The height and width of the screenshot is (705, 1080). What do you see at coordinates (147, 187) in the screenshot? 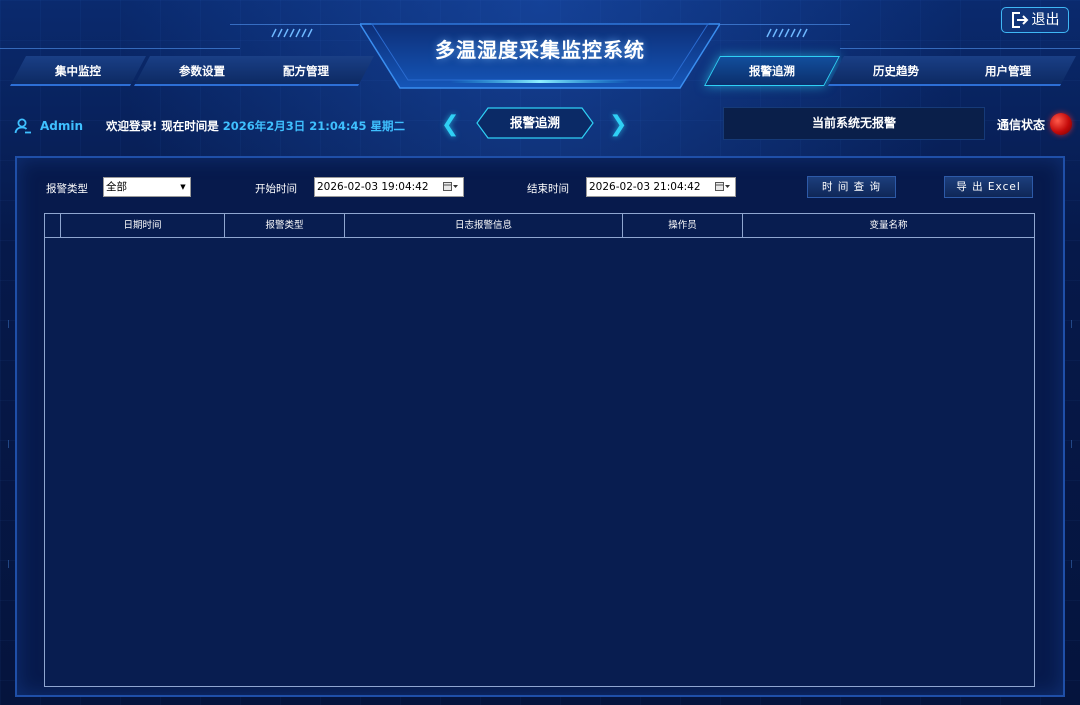
I see `alarm-type-select: 全部 ▼` at bounding box center [147, 187].